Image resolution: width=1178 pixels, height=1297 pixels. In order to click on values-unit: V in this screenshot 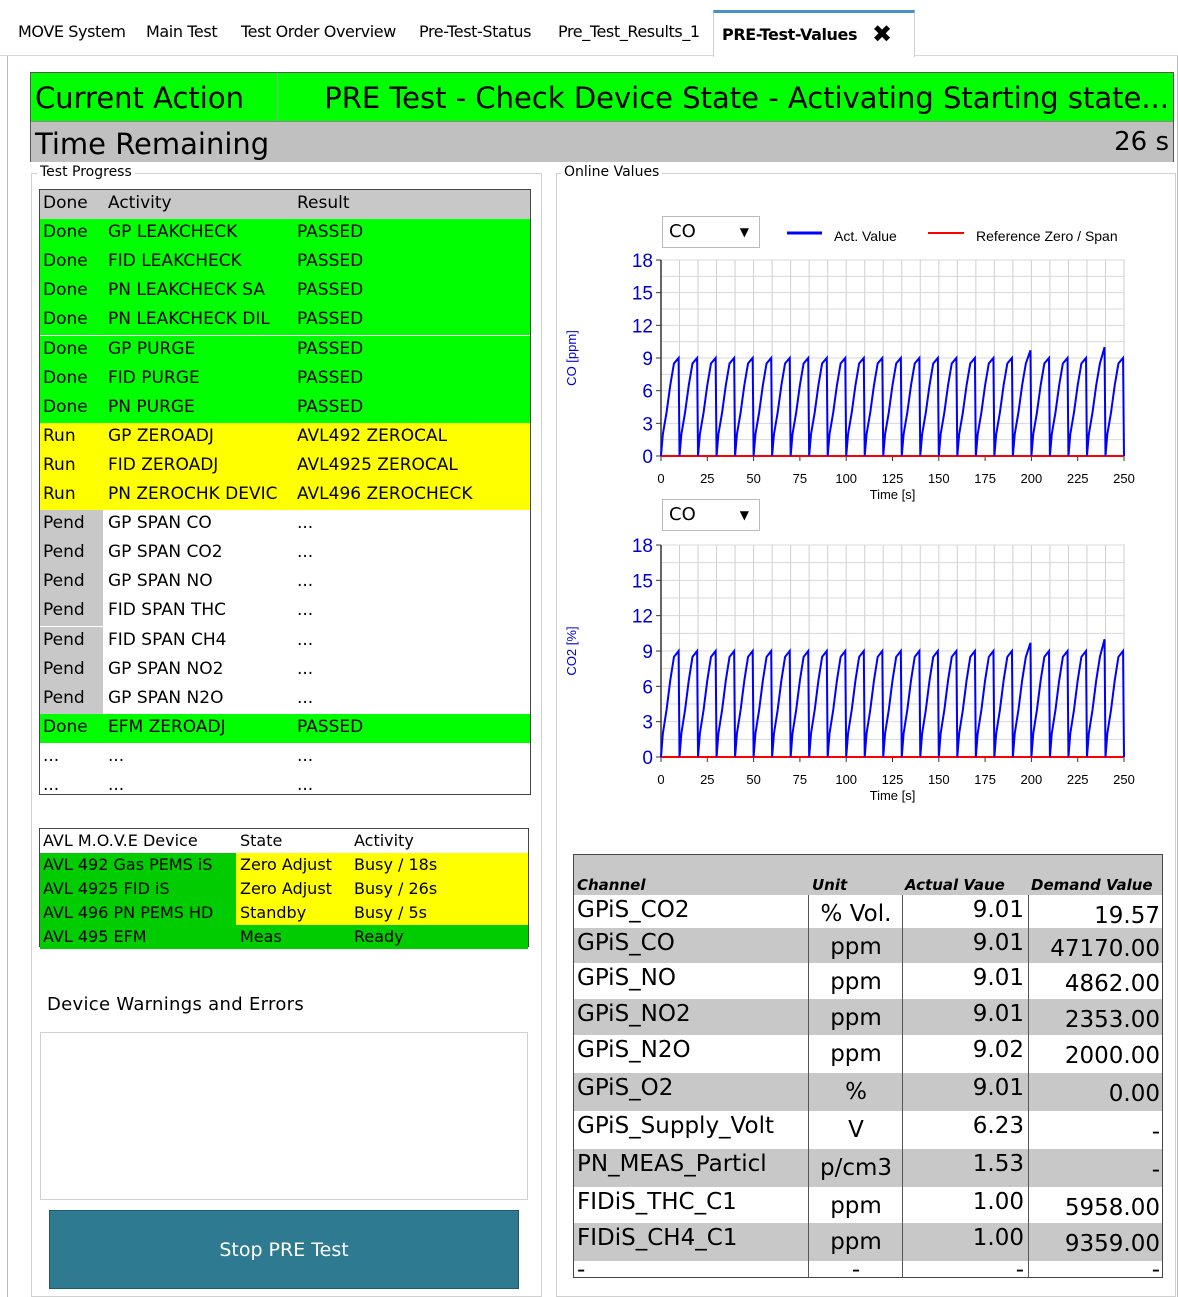, I will do `click(856, 1130)`.